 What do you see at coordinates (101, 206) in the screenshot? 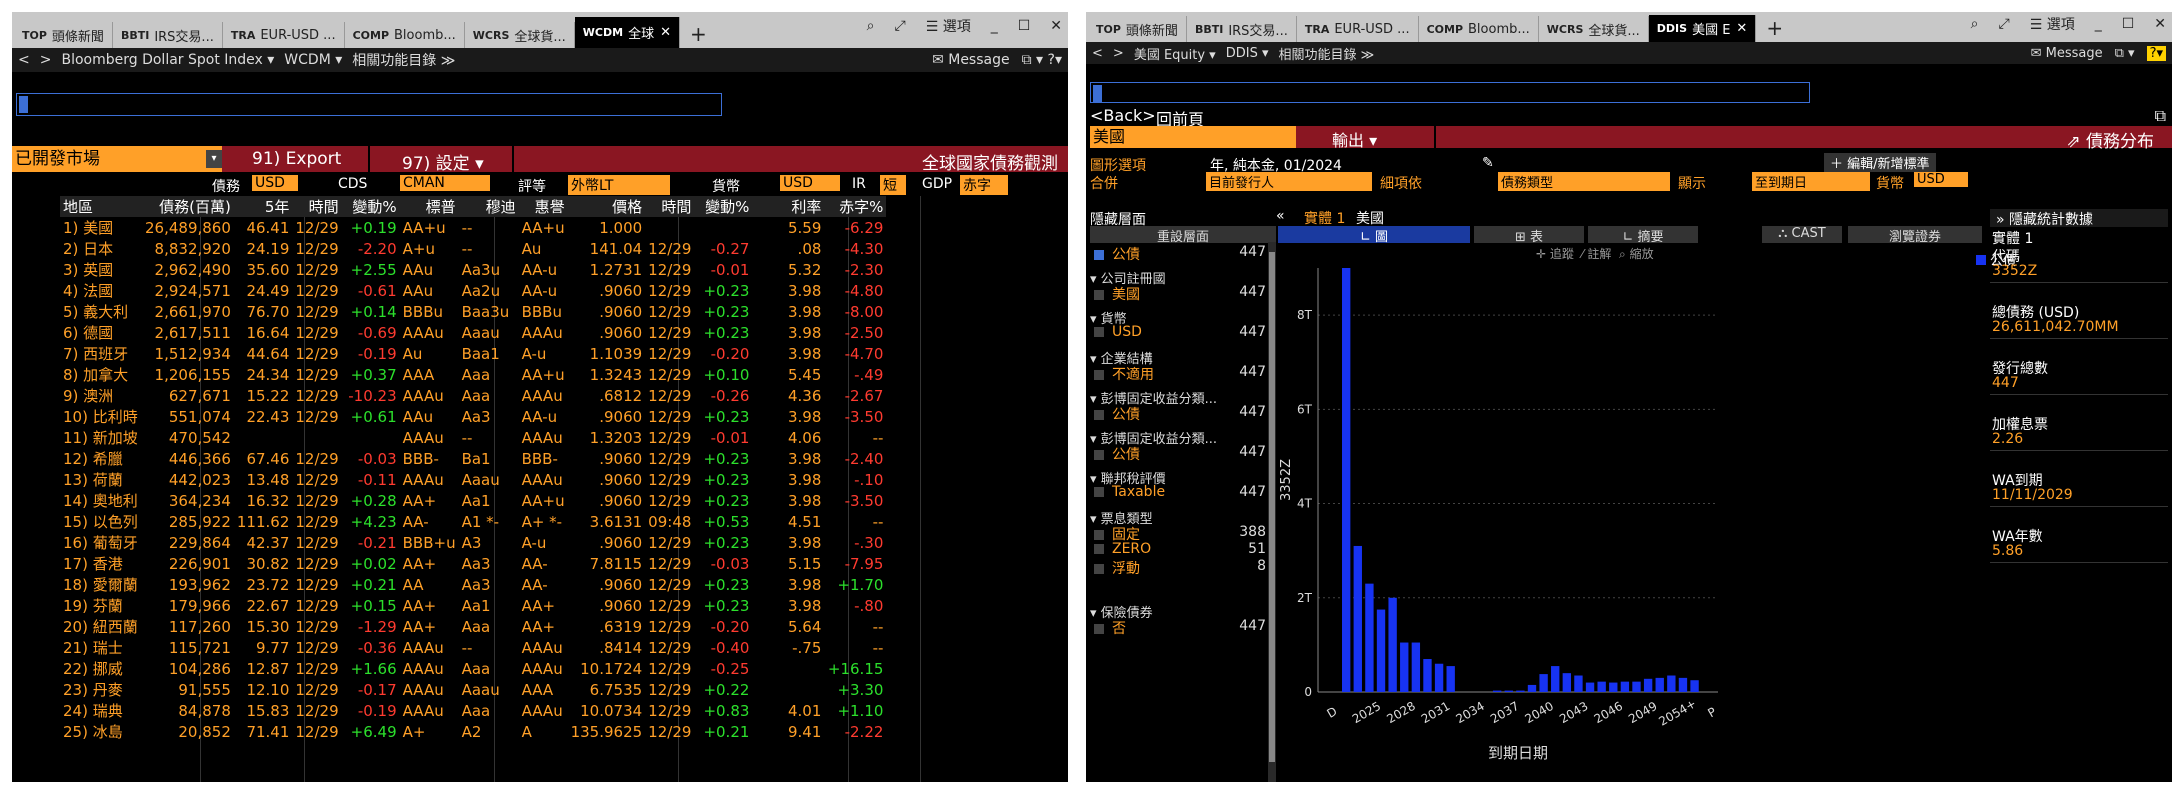
I see `column-header: 地區` at bounding box center [101, 206].